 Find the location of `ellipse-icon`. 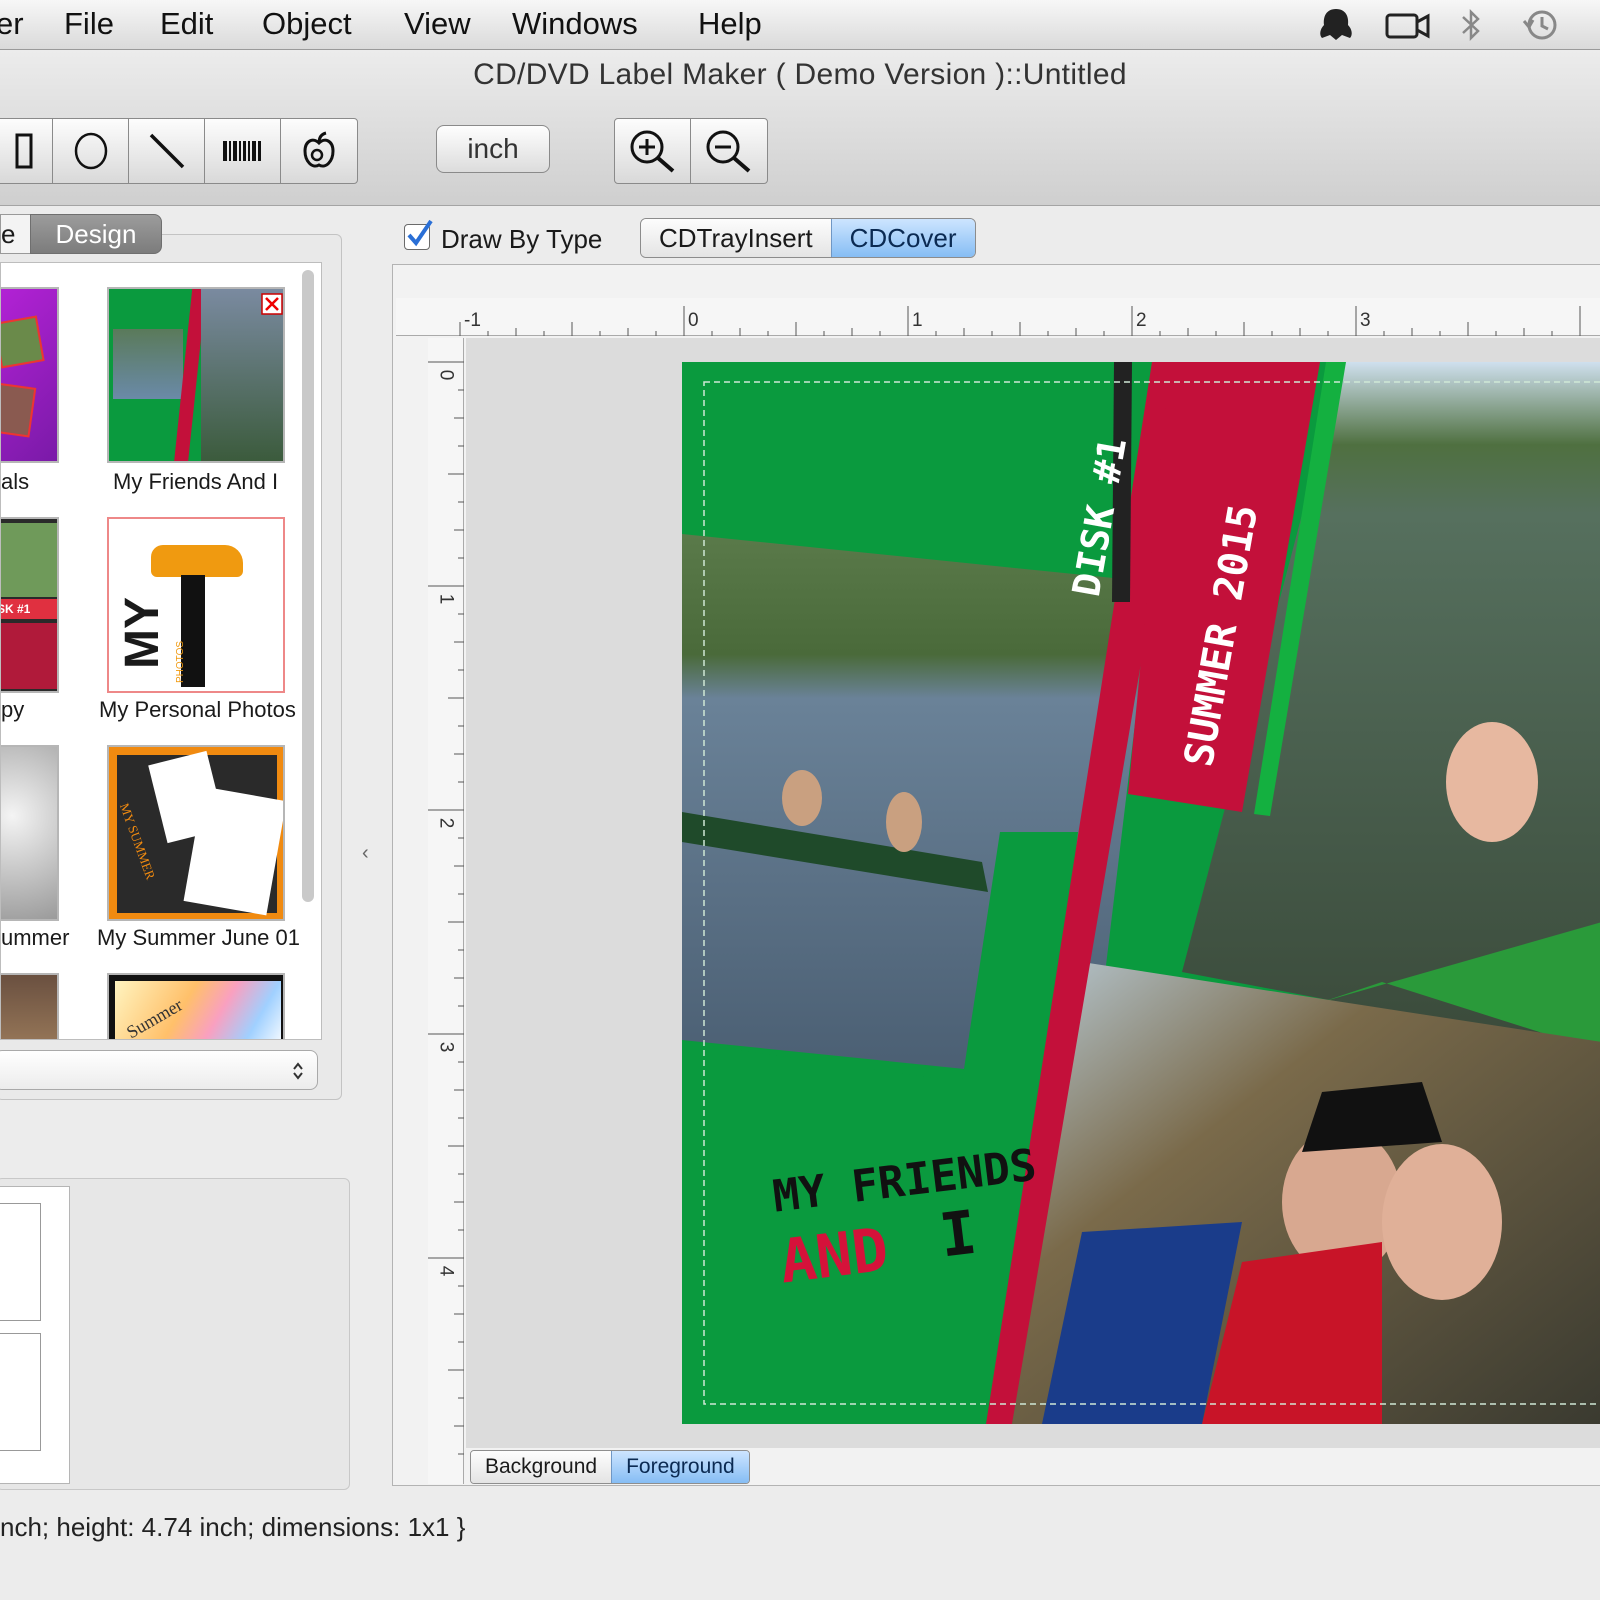

ellipse-icon is located at coordinates (90, 151).